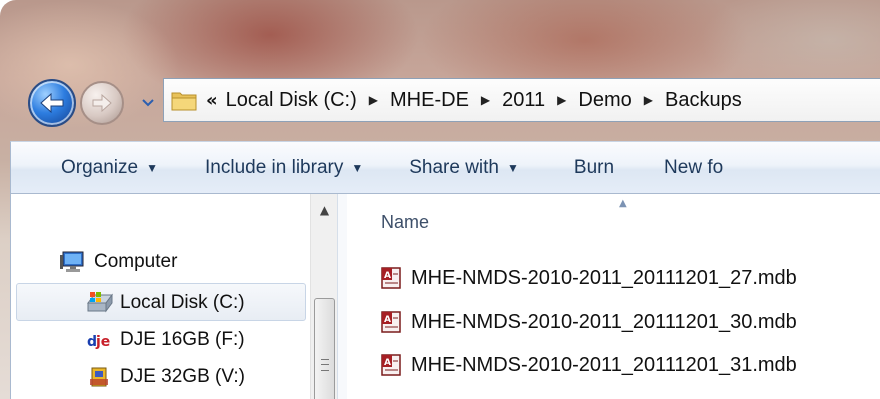 The height and width of the screenshot is (399, 880). I want to click on new-folder-button: New fo, so click(693, 168).